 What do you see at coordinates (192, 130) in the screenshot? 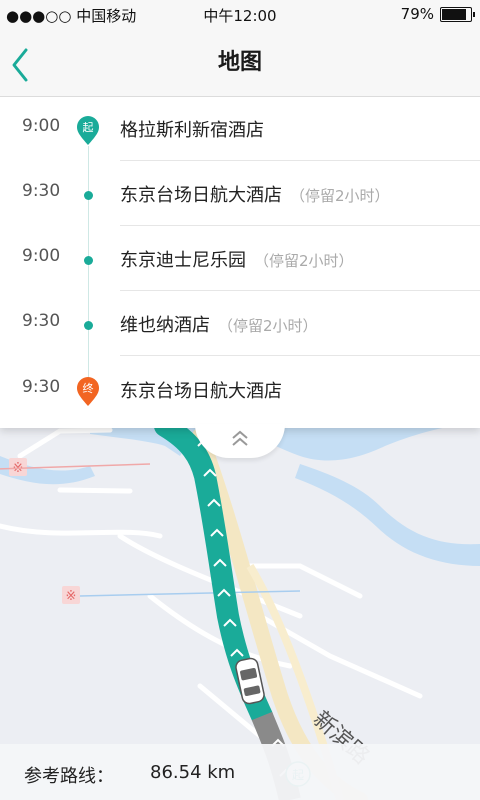
I see `stop-name: 格拉斯利新宿酒店` at bounding box center [192, 130].